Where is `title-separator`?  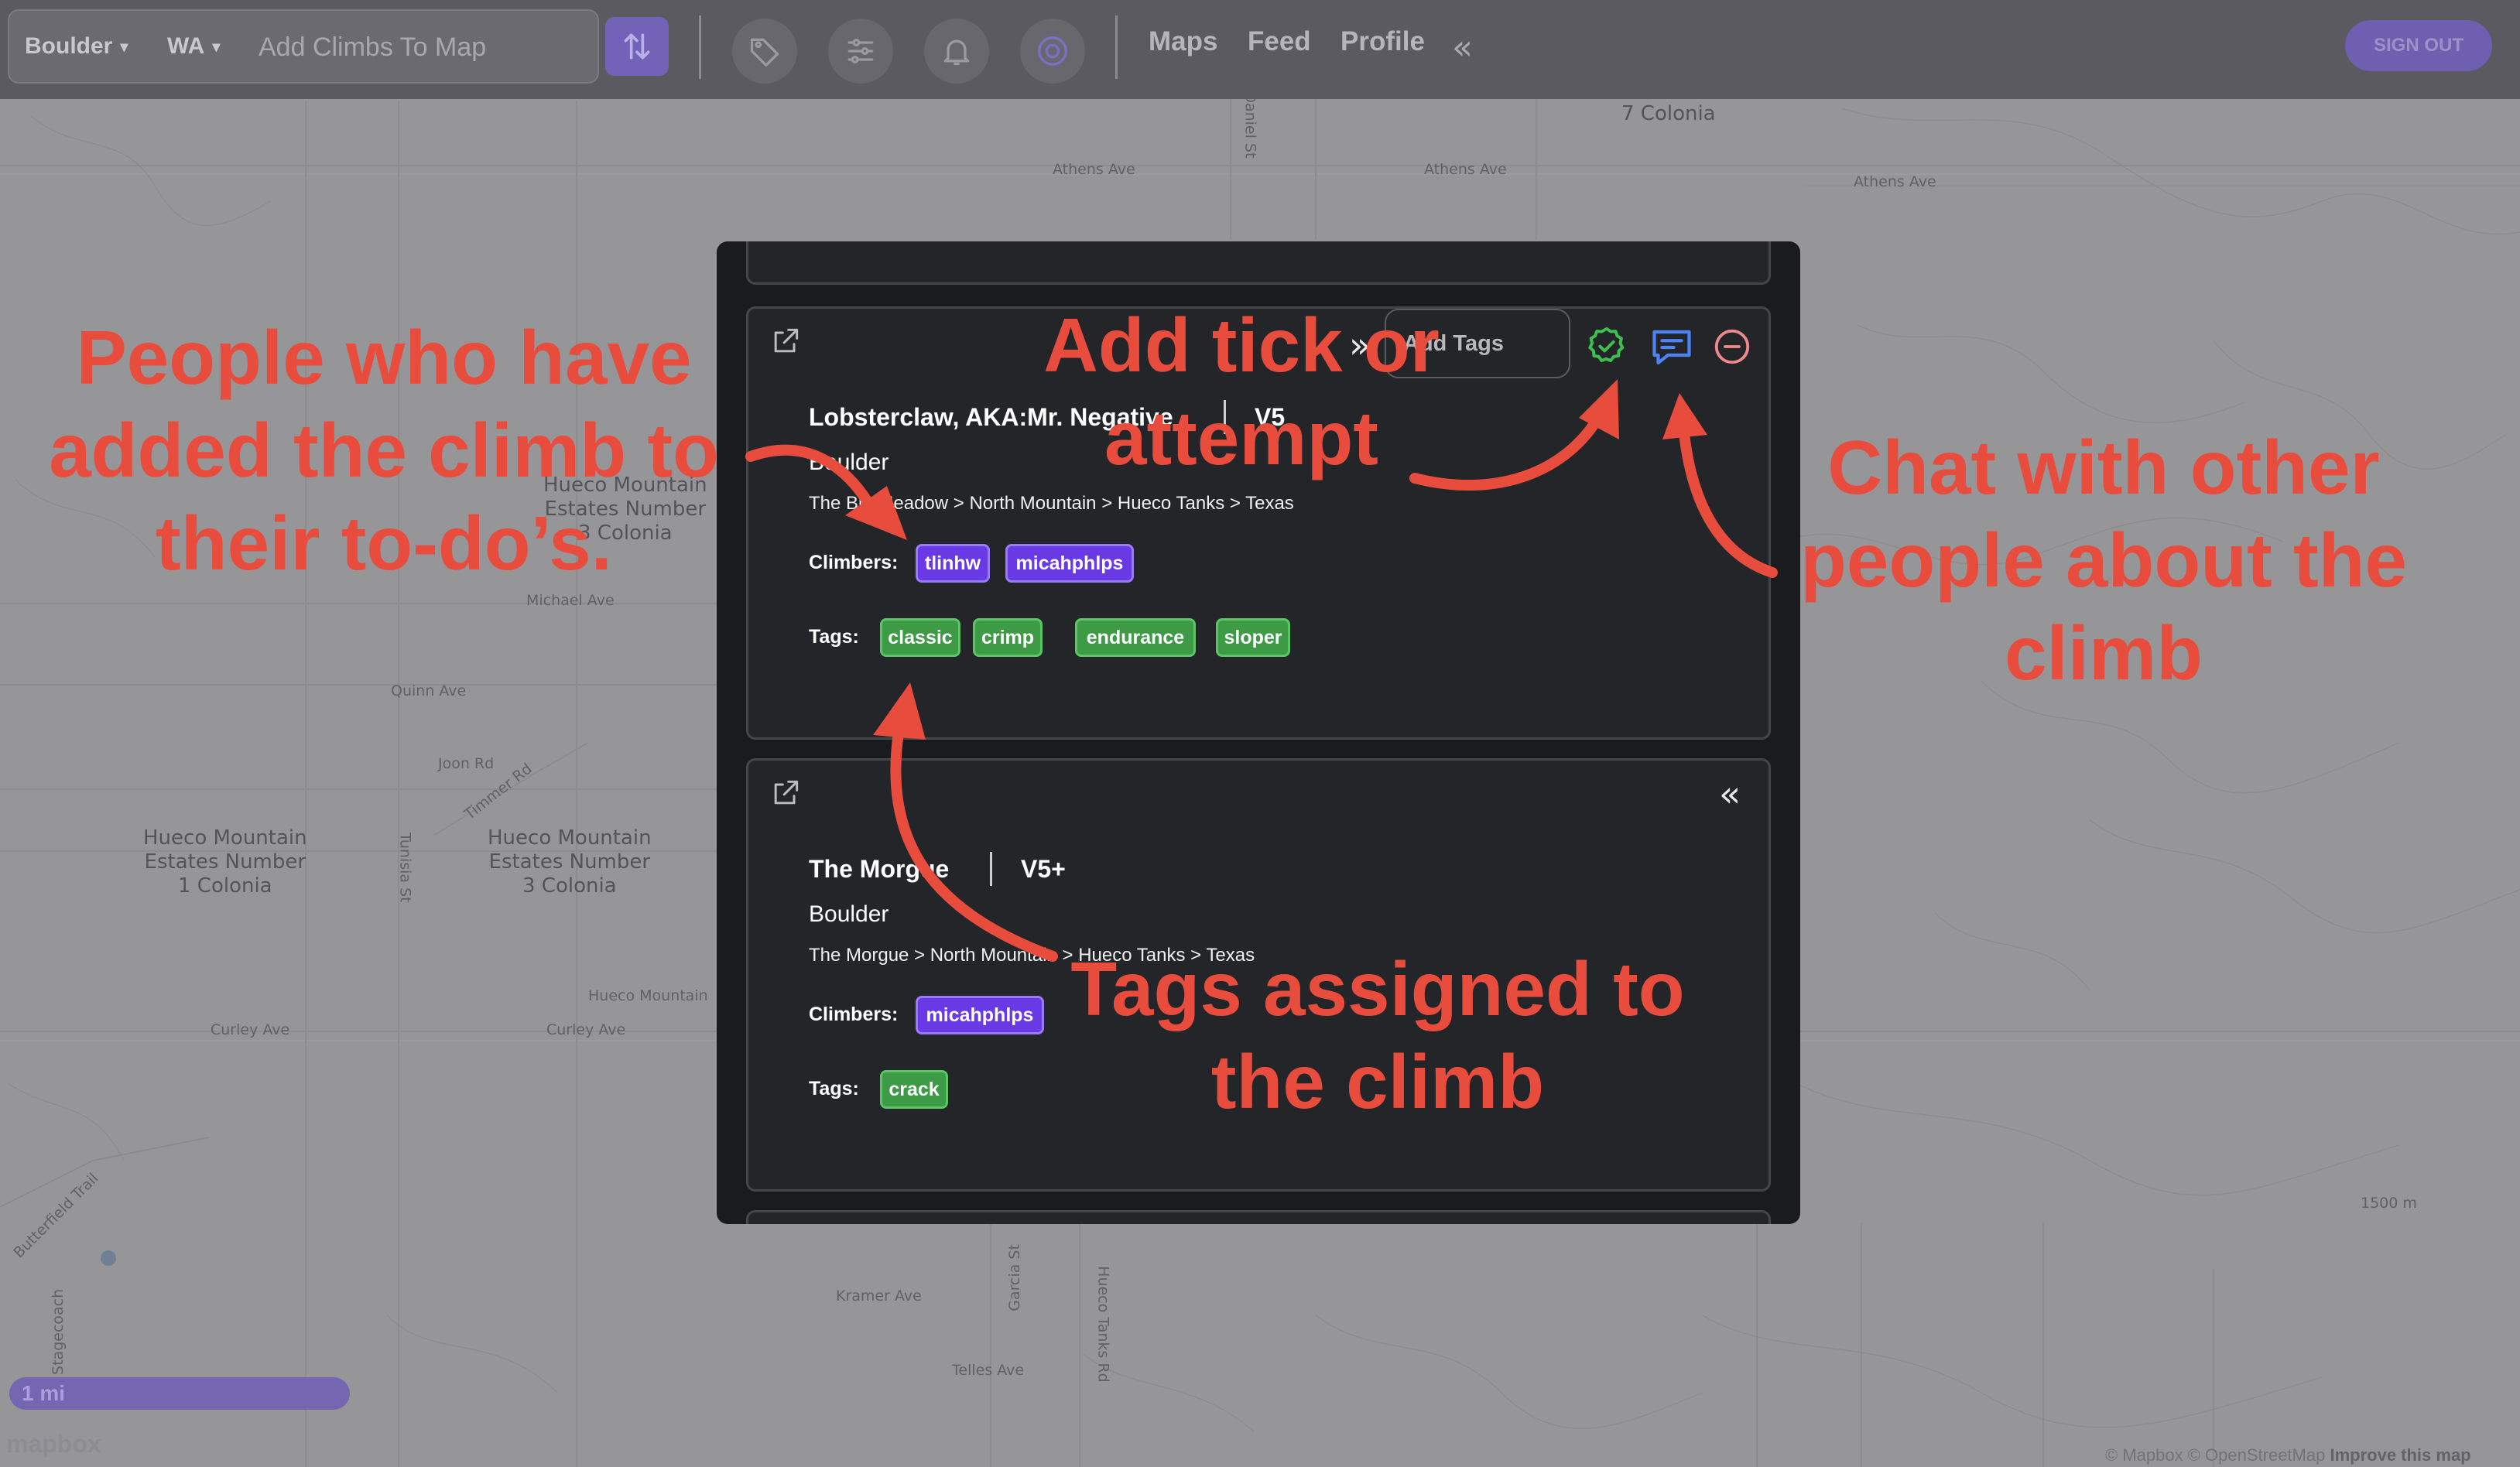 title-separator is located at coordinates (991, 869).